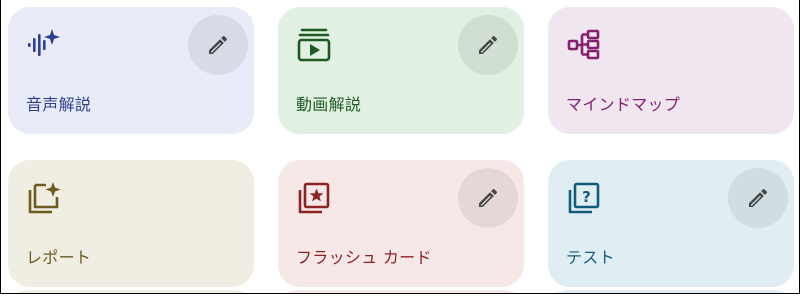 Image resolution: width=800 pixels, height=303 pixels. Describe the element at coordinates (59, 257) in the screenshot. I see `tile-label: レポート` at that location.